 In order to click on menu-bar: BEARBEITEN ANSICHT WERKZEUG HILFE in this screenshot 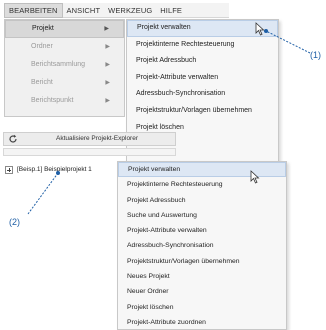, I will do `click(116, 10)`.